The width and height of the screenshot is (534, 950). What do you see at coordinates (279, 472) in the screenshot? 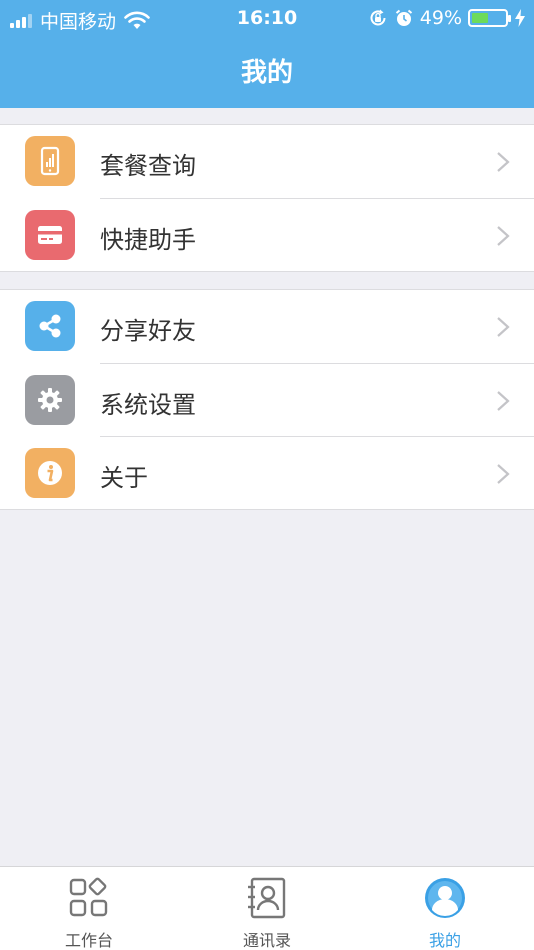
I see `menu-item-about: 关于` at bounding box center [279, 472].